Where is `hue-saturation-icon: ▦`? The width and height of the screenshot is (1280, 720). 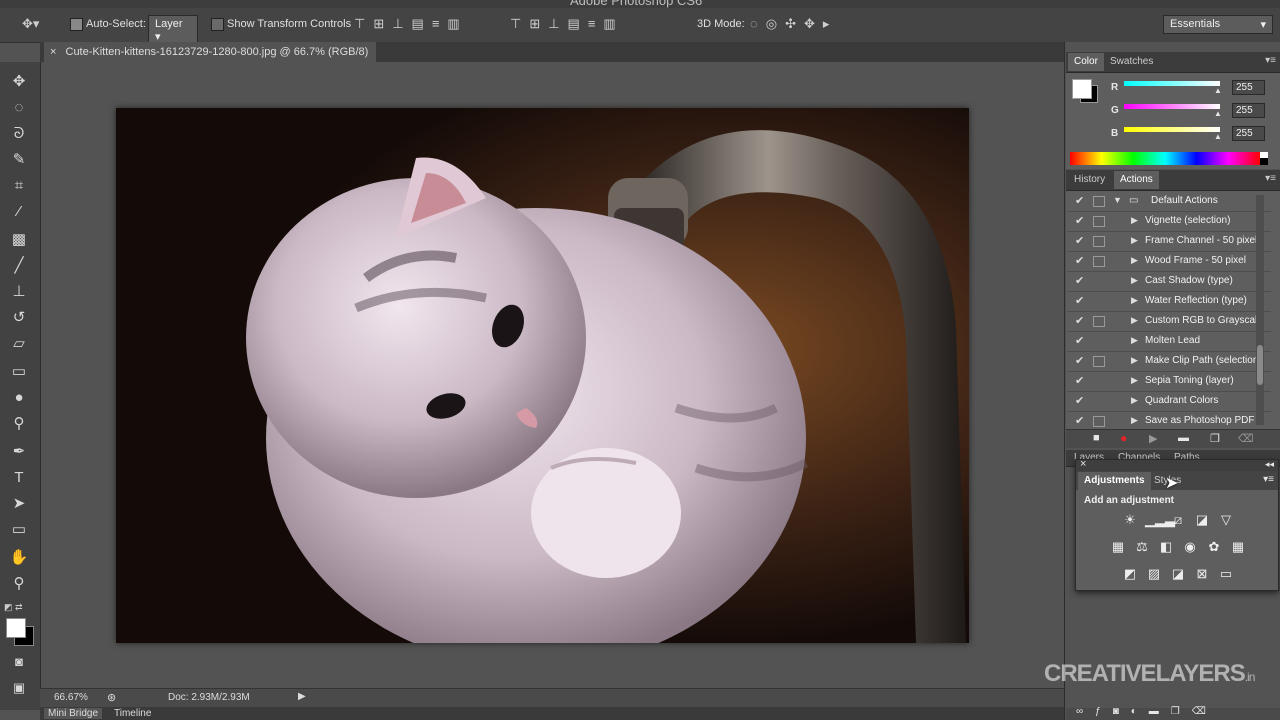 hue-saturation-icon: ▦ is located at coordinates (1118, 547).